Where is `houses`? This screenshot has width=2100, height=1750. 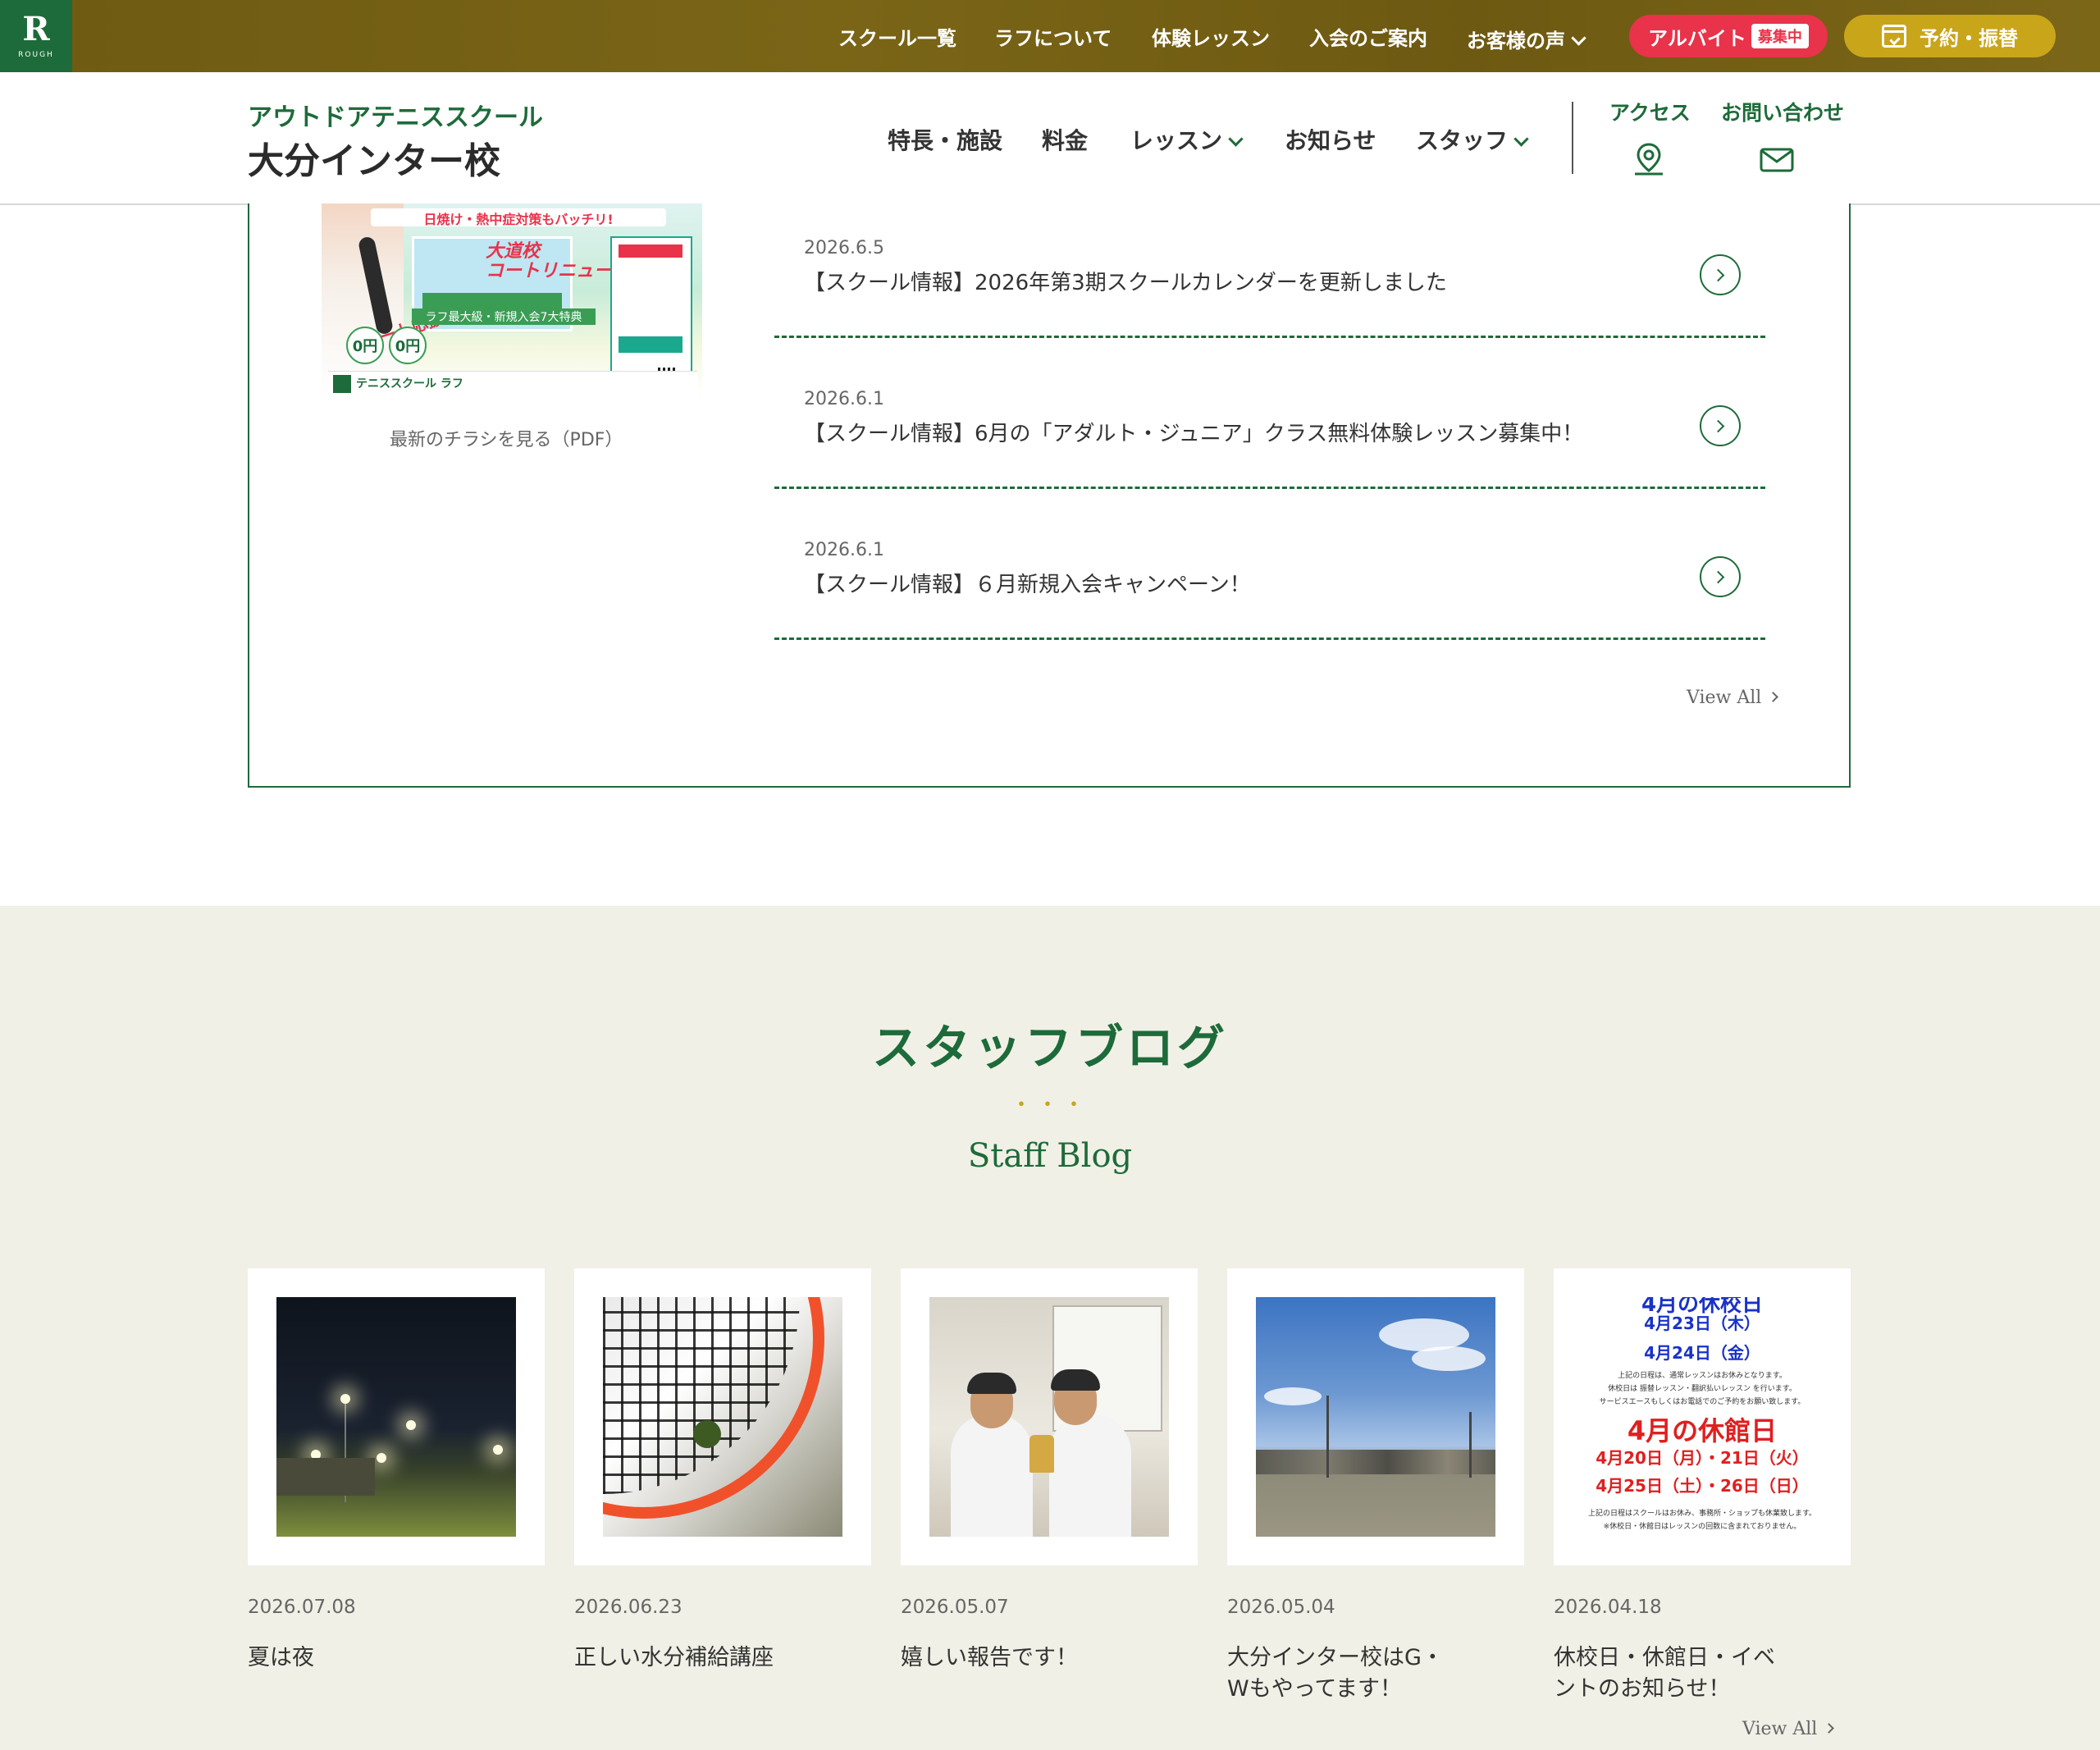
houses is located at coordinates (1376, 1462).